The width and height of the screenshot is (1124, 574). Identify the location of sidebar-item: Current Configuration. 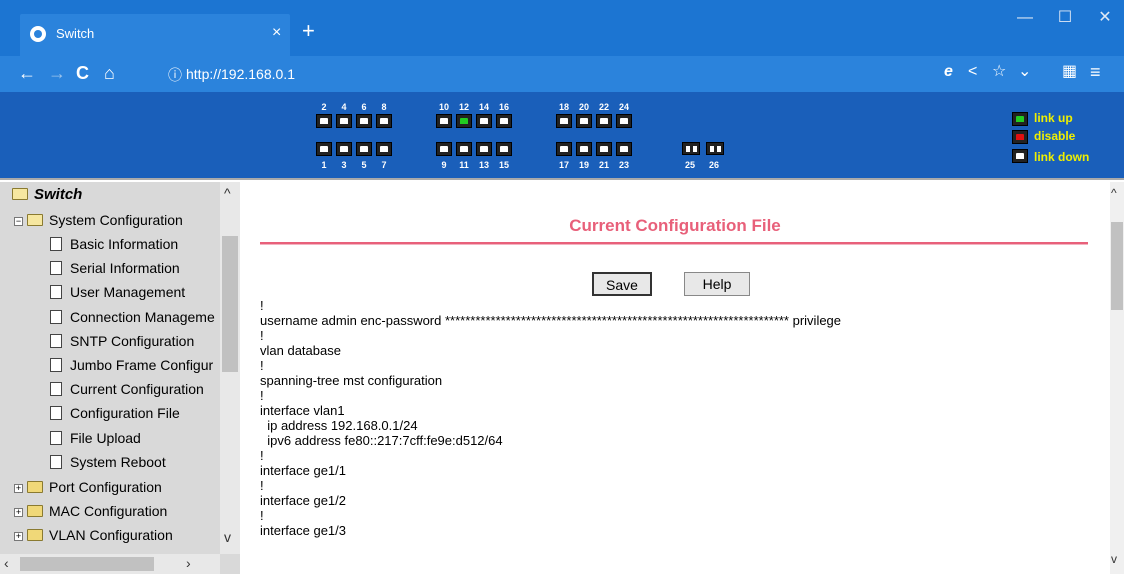
(127, 389).